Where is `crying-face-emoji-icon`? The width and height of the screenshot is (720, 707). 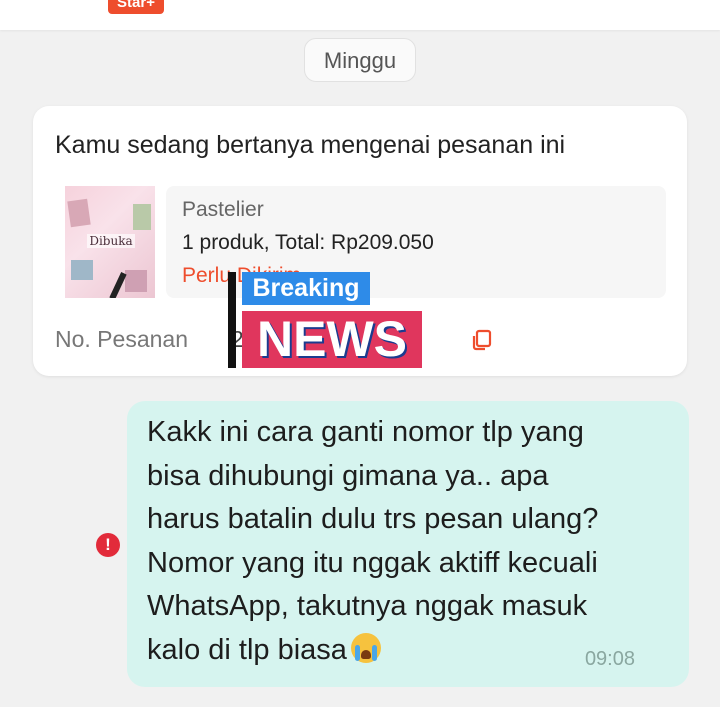 crying-face-emoji-icon is located at coordinates (365, 647).